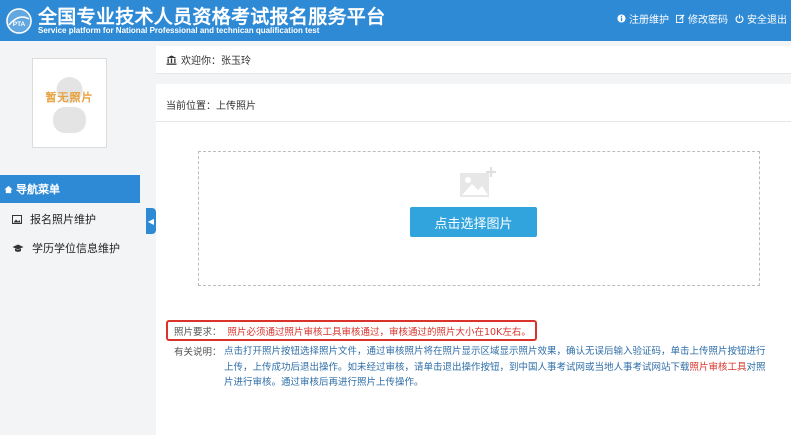 Image resolution: width=791 pixels, height=435 pixels. Describe the element at coordinates (18, 248) in the screenshot. I see `graduation-cap-icon` at that location.